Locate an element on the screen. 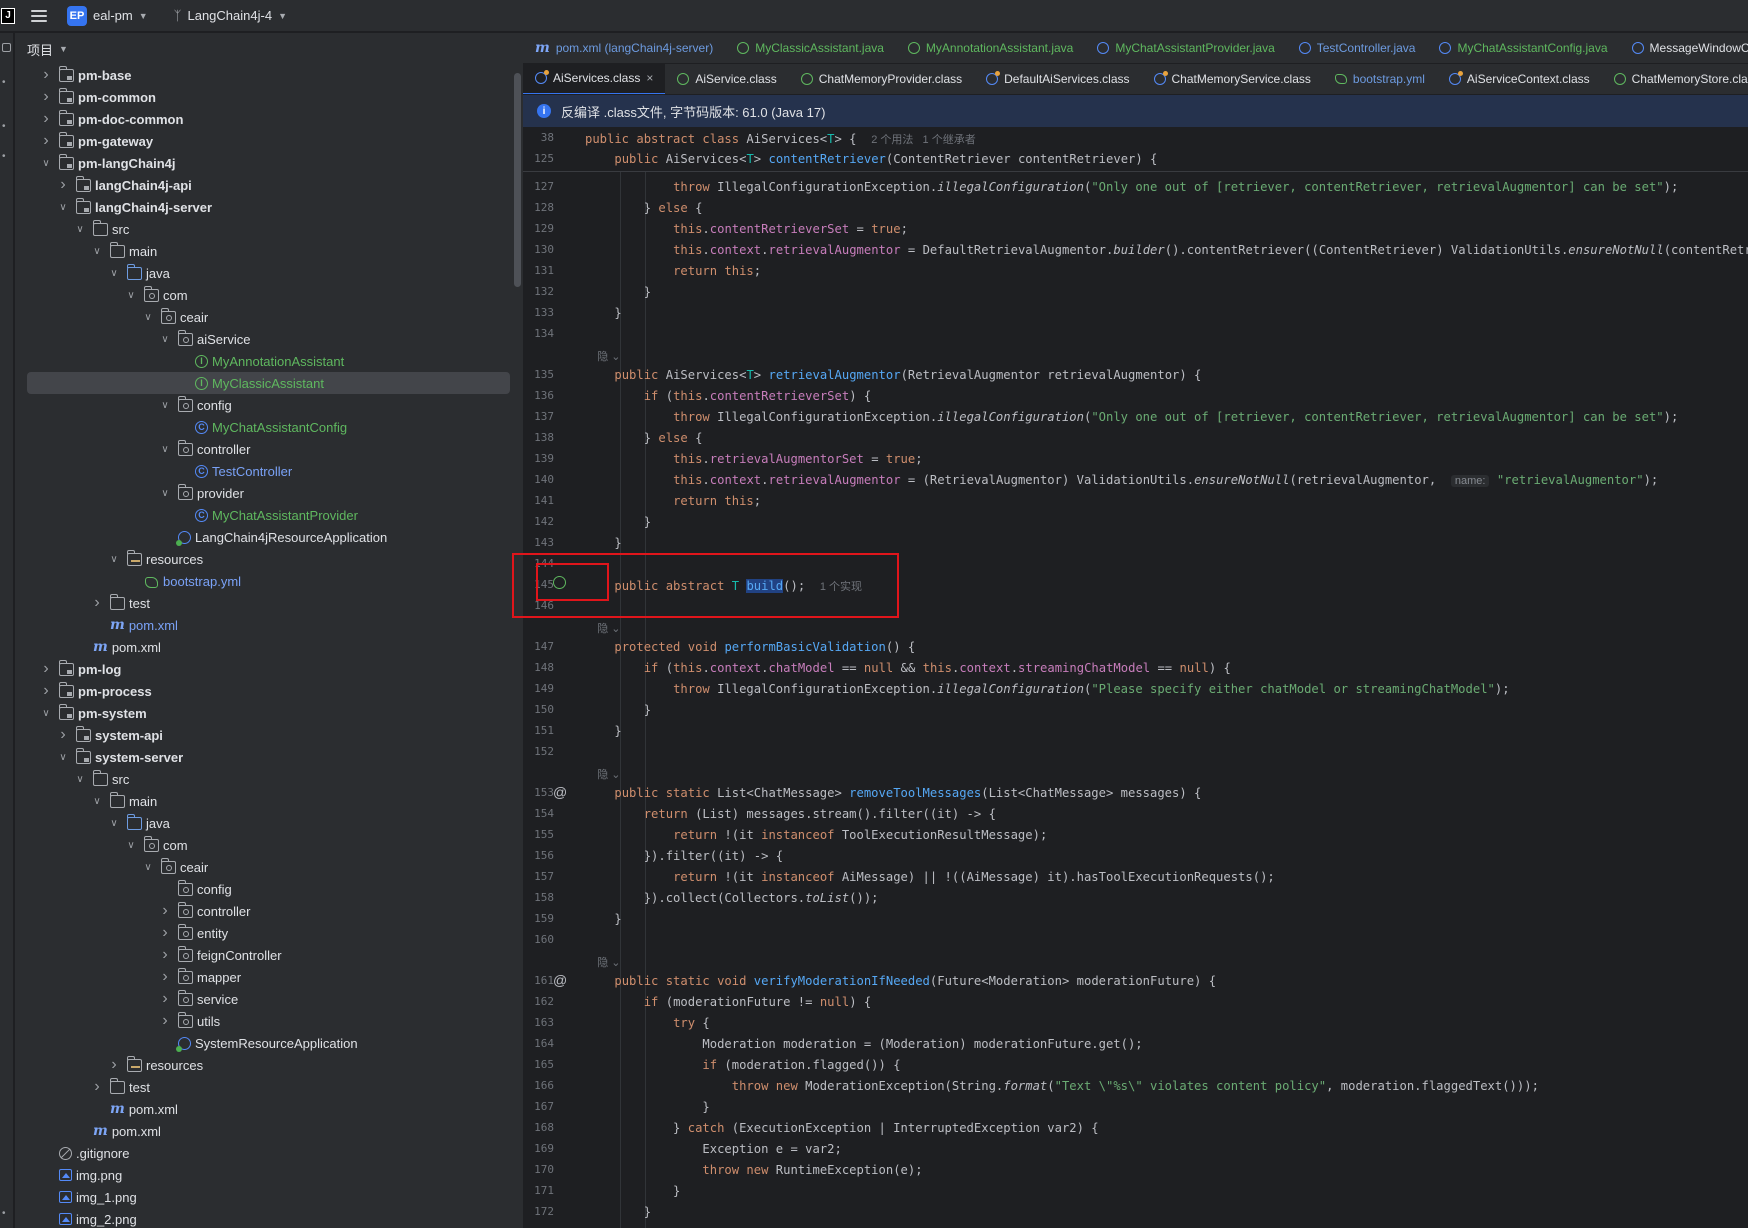 This screenshot has height=1228, width=1748. line-number: 137 is located at coordinates (538, 416).